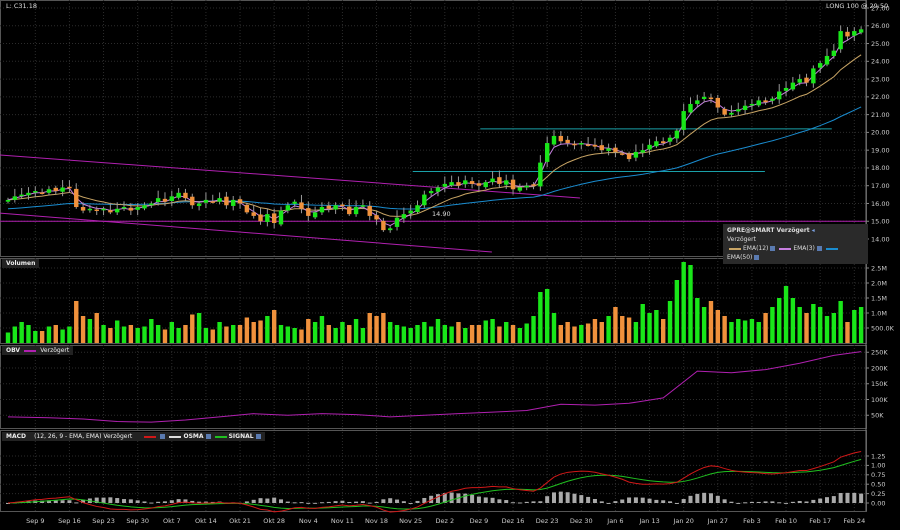 The image size is (900, 530). I want to click on x-tick-label: Nov 18, so click(376, 521).